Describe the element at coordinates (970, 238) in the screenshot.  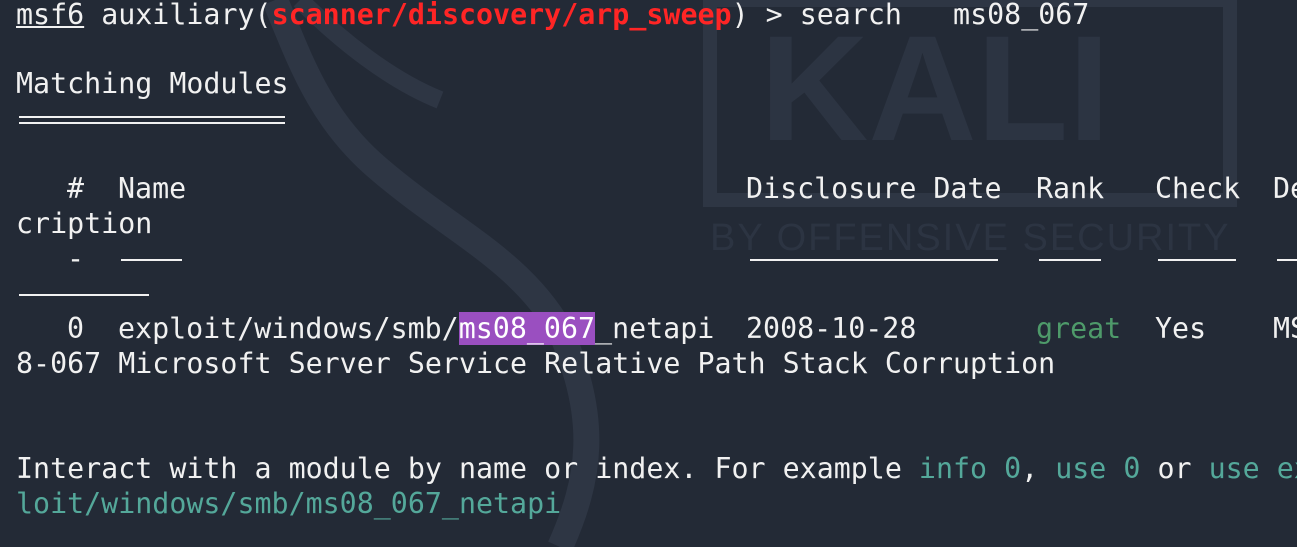
I see `kali-tagline: BY OFFENSIVE SECURITY` at that location.